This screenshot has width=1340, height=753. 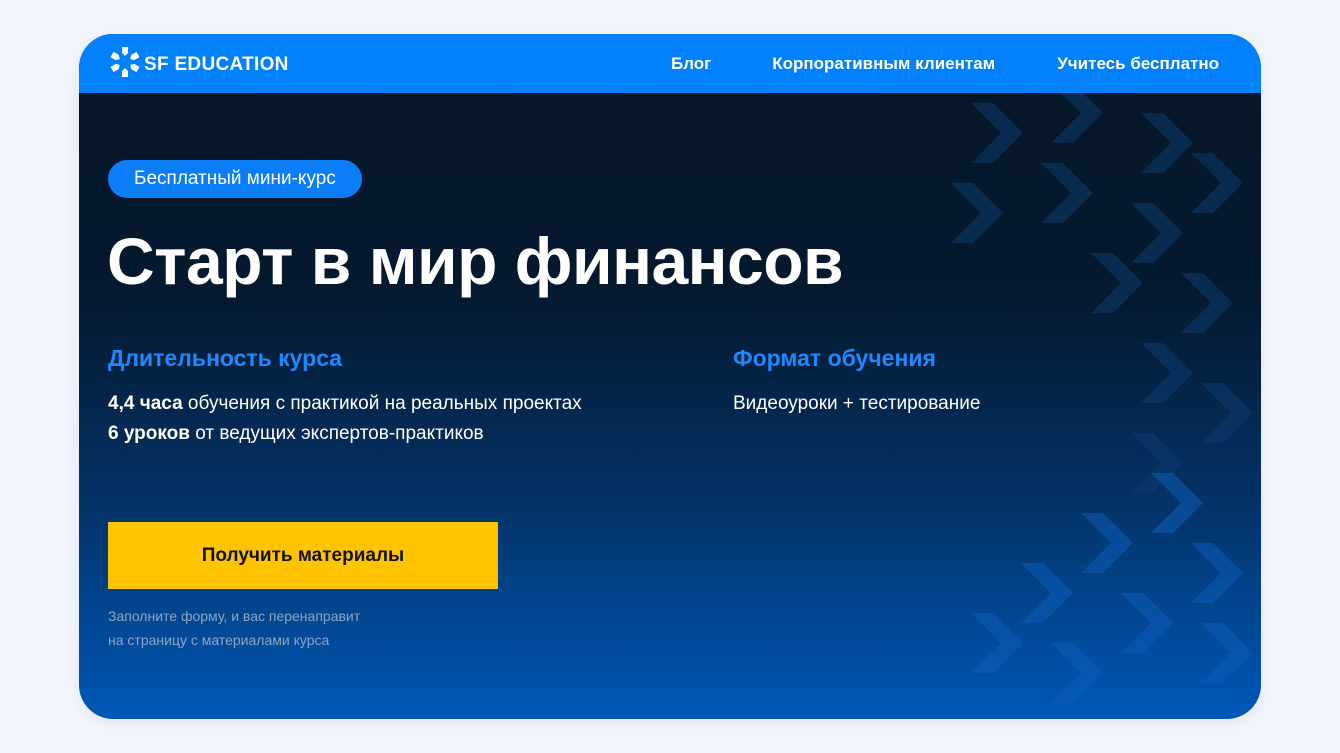 What do you see at coordinates (336, 433) in the screenshot?
I see `duration-lessons-text: от ведущих экспертов-практиков` at bounding box center [336, 433].